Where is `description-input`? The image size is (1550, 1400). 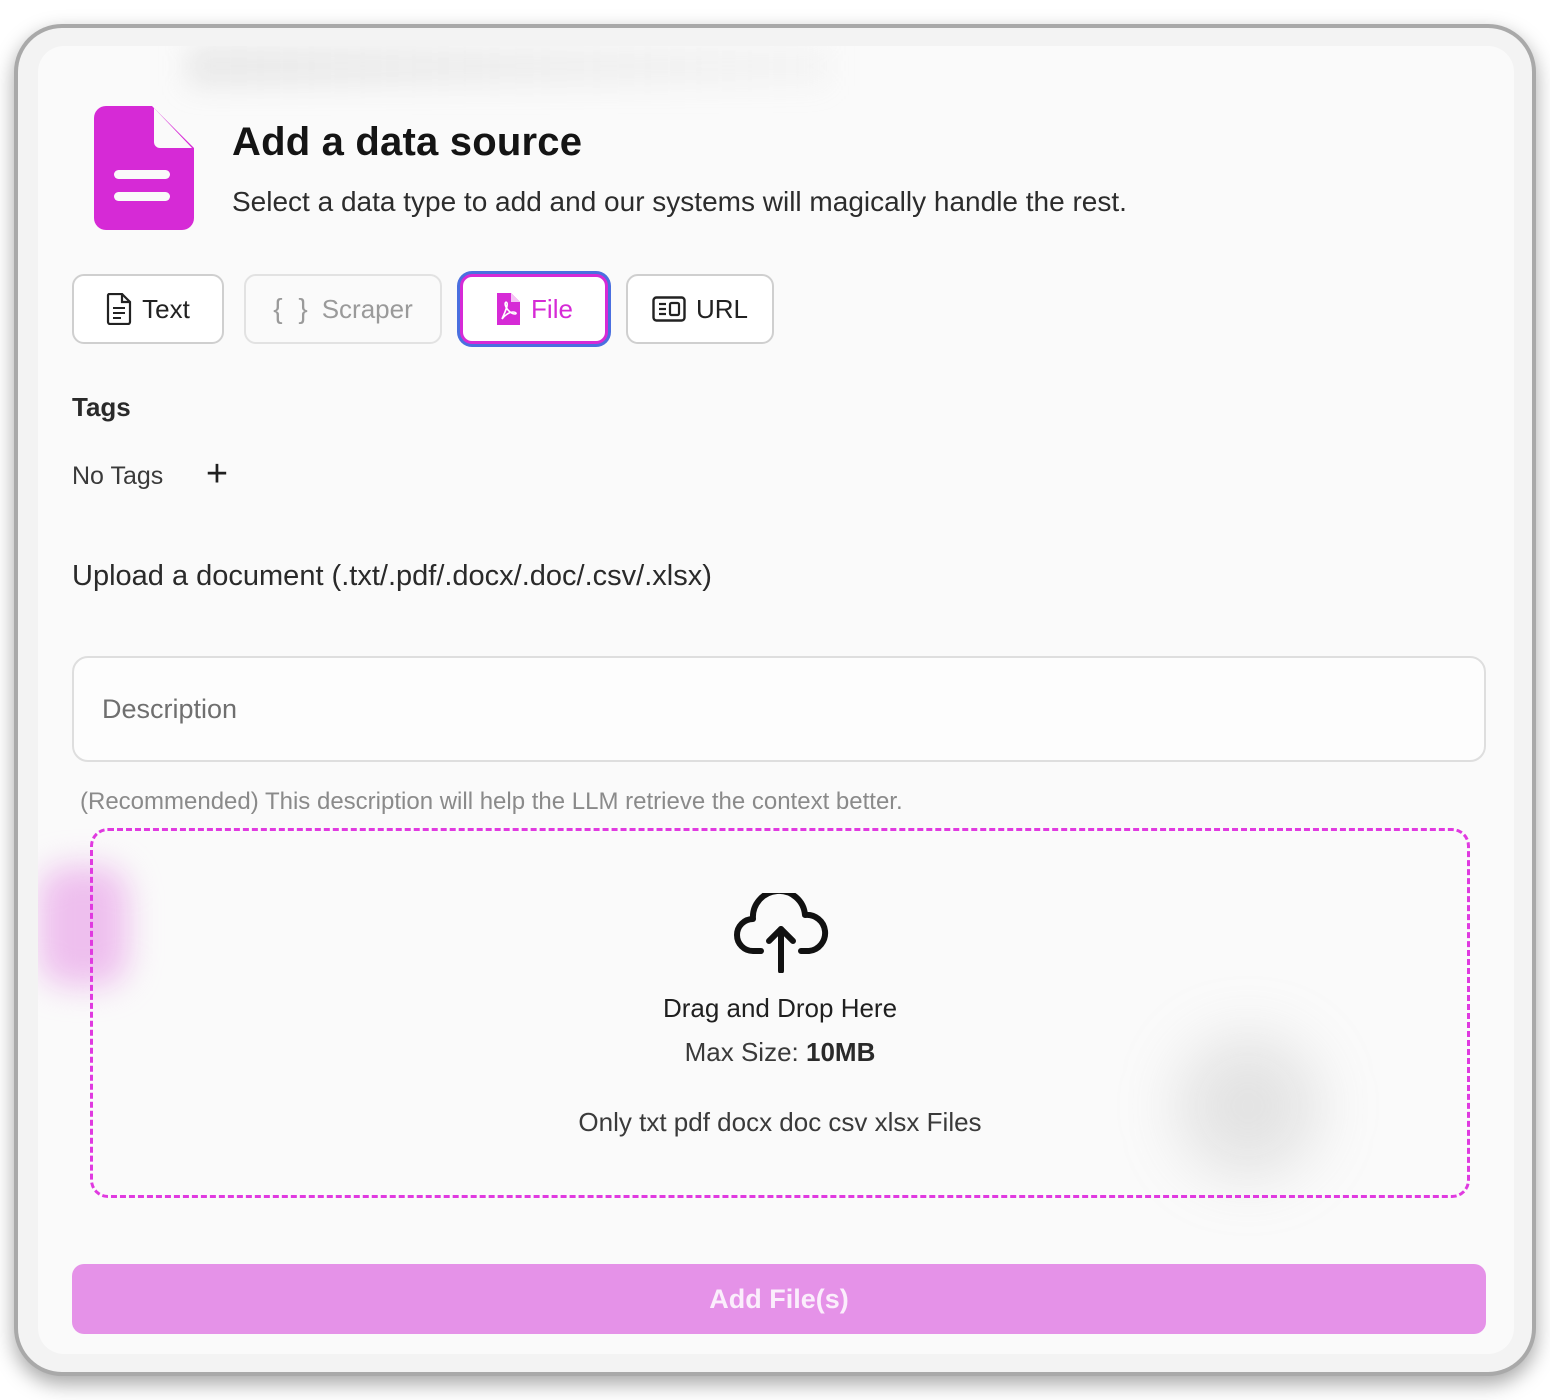
description-input is located at coordinates (779, 709).